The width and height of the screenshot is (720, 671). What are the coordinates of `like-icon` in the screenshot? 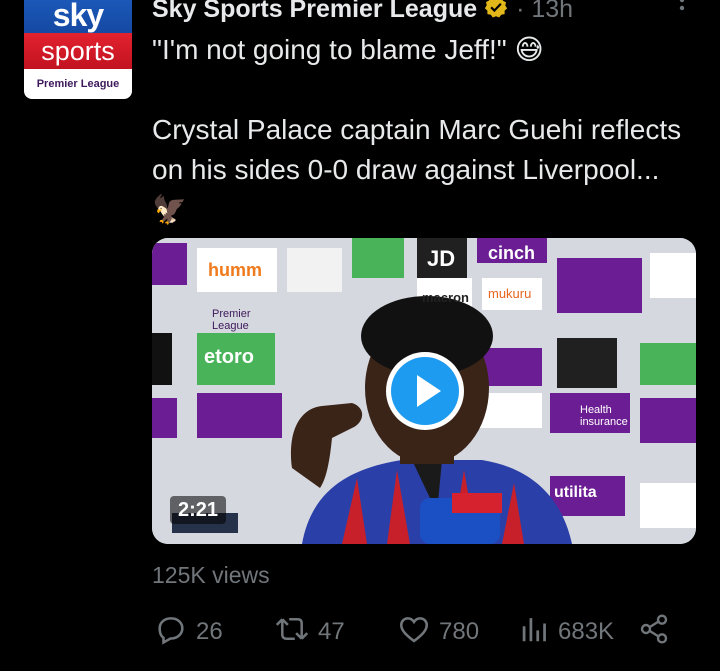 It's located at (418, 632).